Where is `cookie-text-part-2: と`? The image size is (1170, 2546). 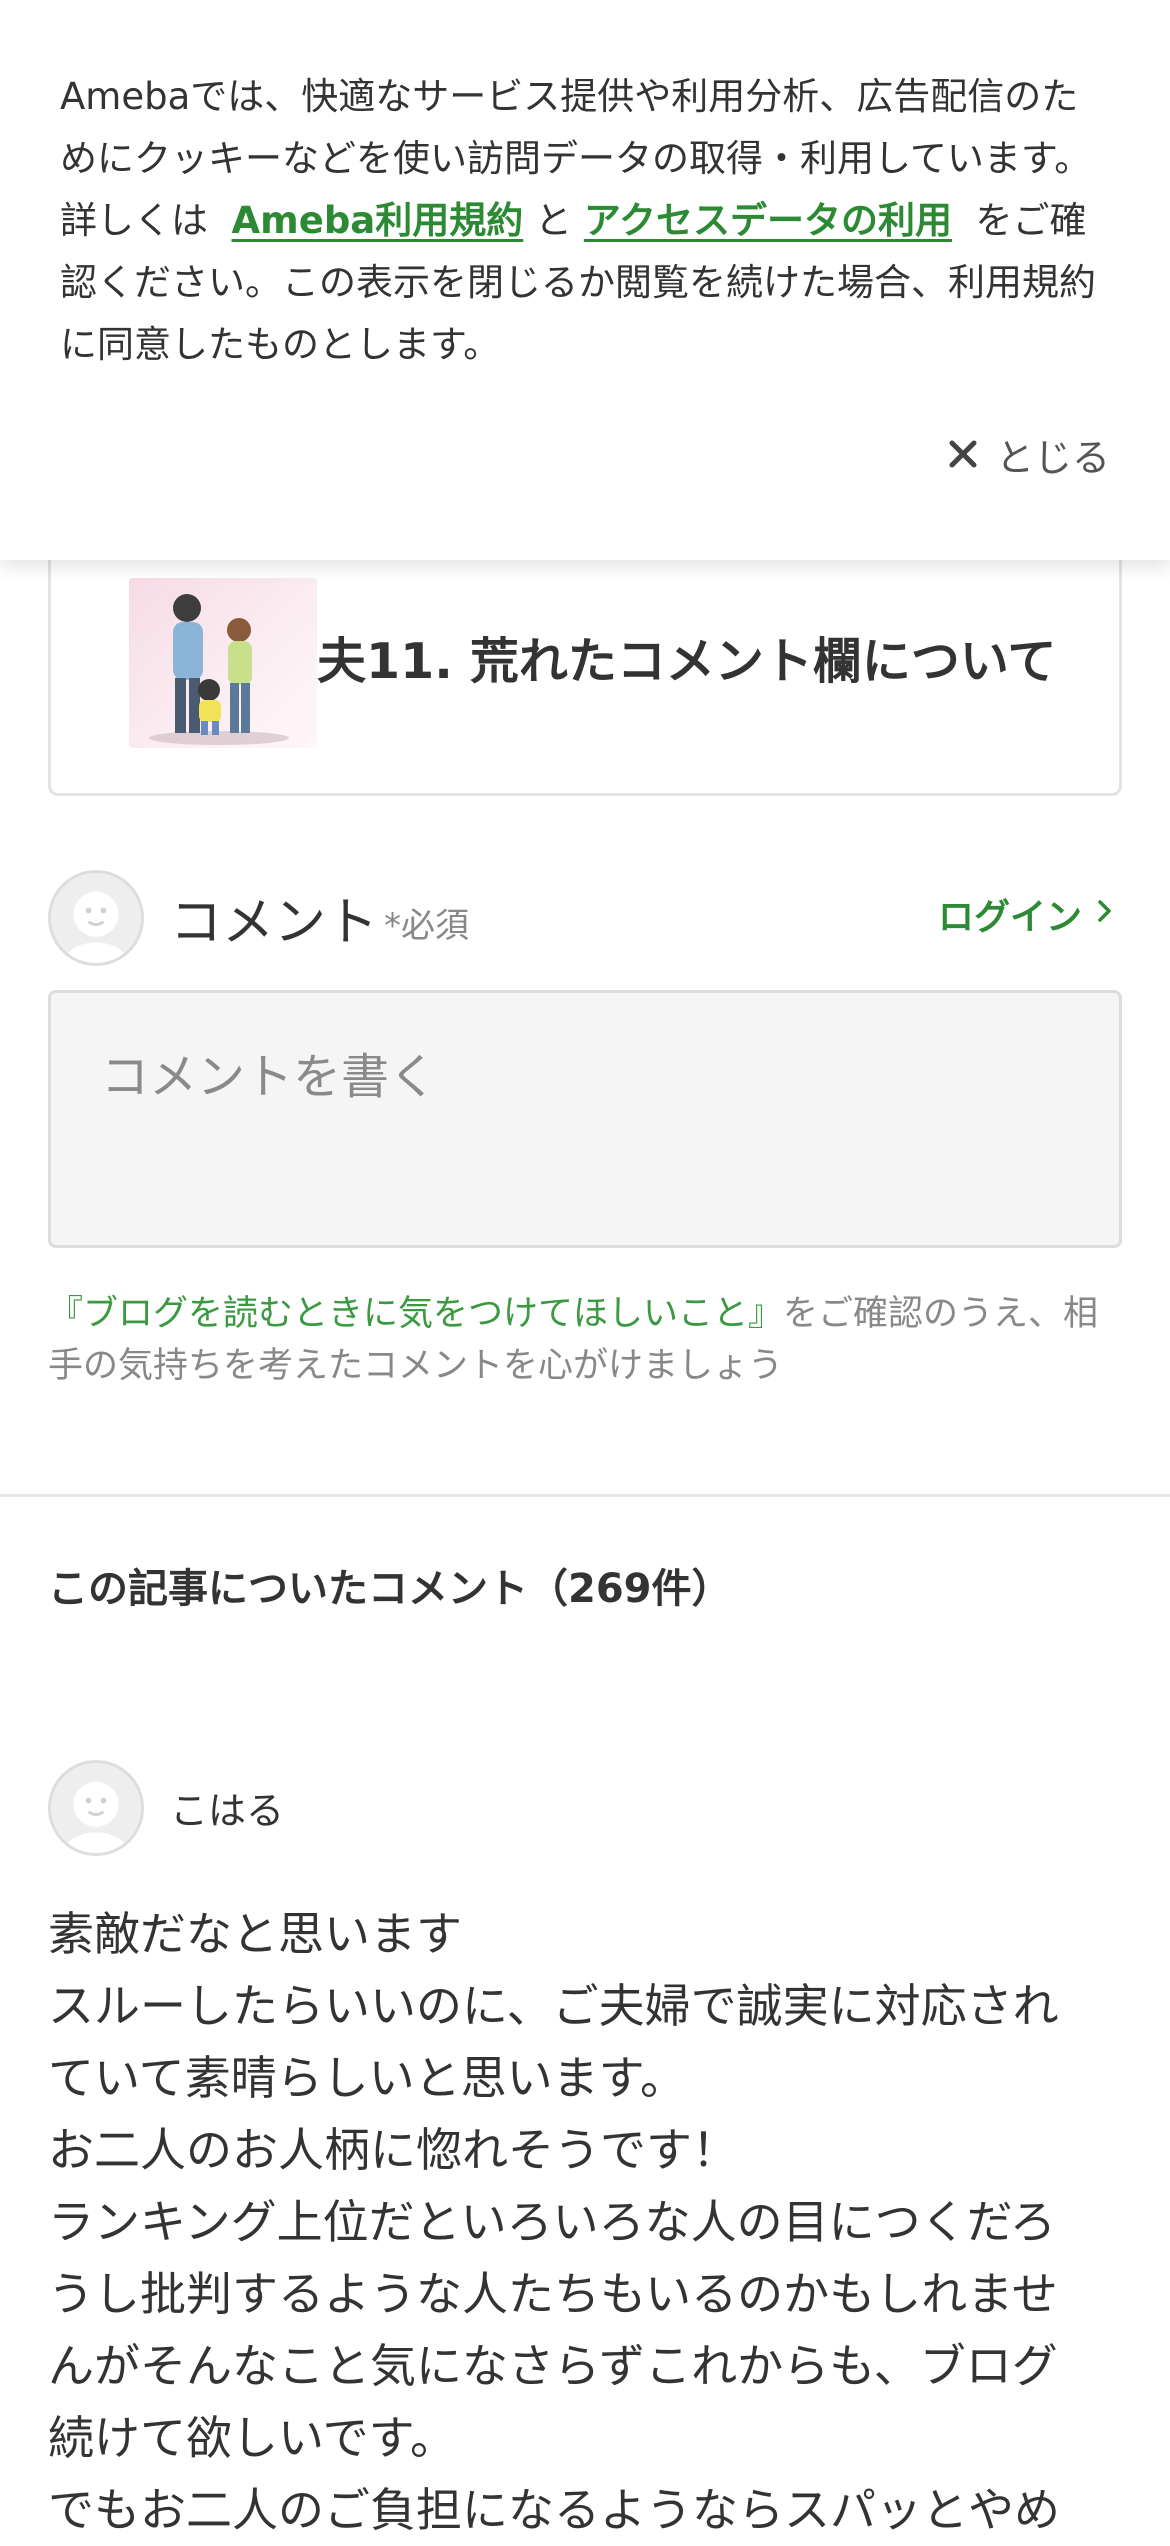 cookie-text-part-2: と is located at coordinates (554, 220).